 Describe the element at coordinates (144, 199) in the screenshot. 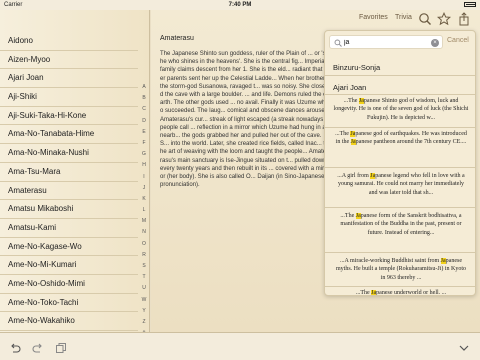

I see `index-letter: K` at that location.